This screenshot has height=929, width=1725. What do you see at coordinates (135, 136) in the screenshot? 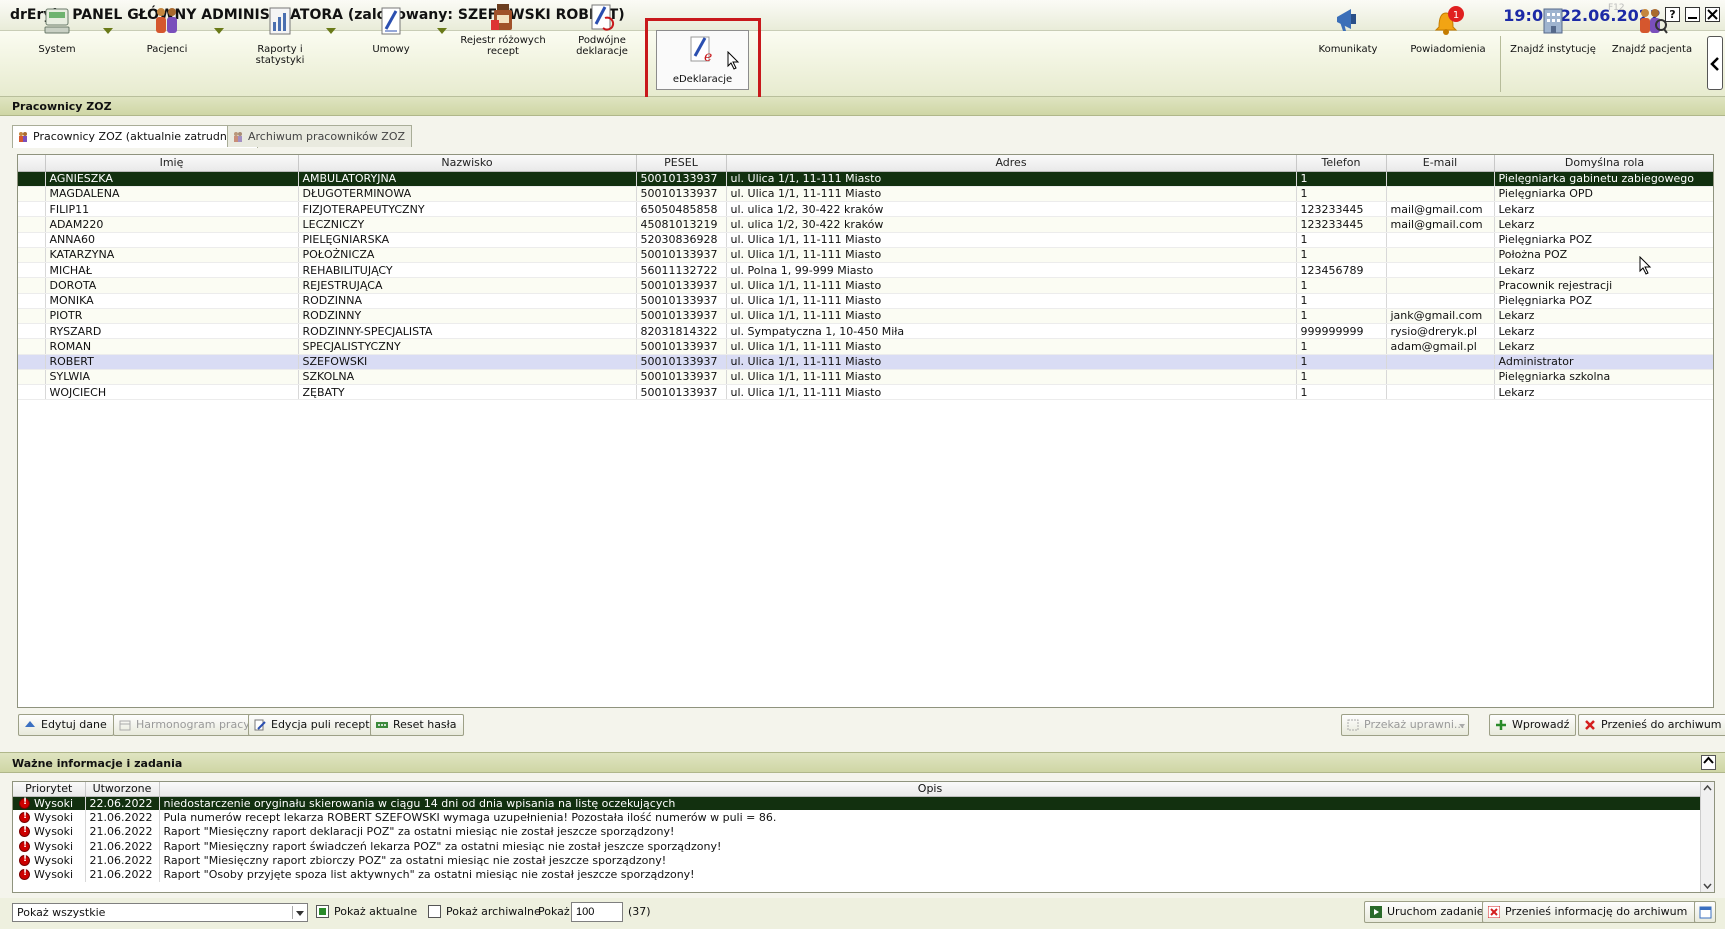
I see `tab-current-employees: Pracownicy ZOZ (aktualnie zatrudnieni)` at bounding box center [135, 136].